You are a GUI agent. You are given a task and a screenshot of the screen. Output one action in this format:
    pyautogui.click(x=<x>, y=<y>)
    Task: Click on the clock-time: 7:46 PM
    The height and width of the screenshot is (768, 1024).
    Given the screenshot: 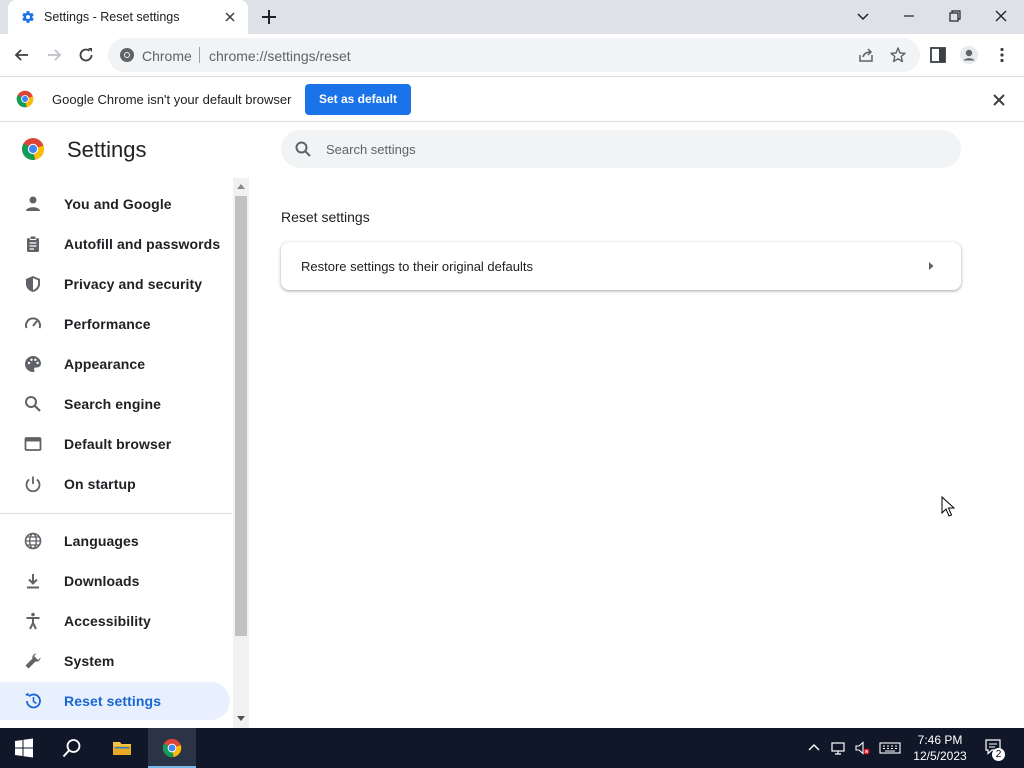 What is the action you would take?
    pyautogui.click(x=940, y=740)
    